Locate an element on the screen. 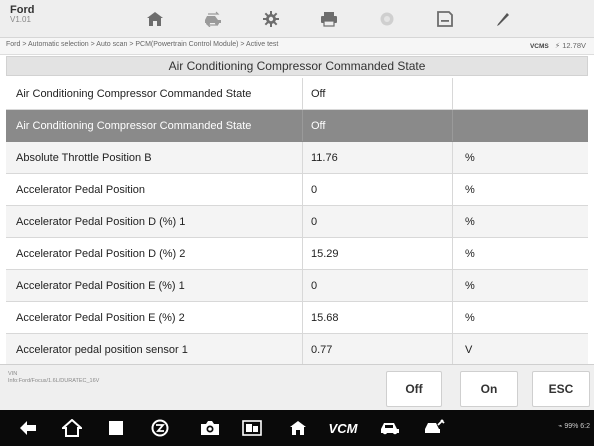 Image resolution: width=594 pixels, height=446 pixels. save-button is located at coordinates (445, 19).